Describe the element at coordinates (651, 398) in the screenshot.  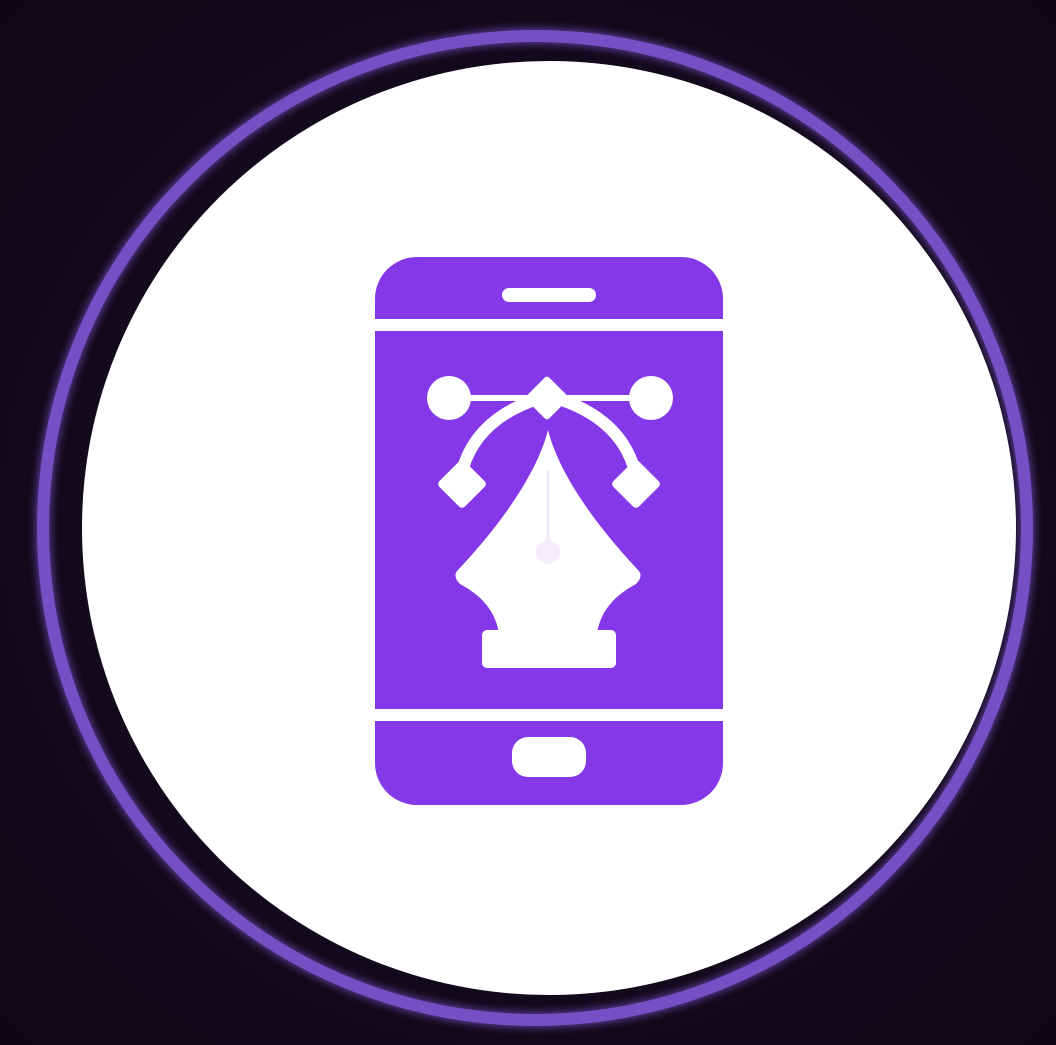
I see `bezier-handle-right` at that location.